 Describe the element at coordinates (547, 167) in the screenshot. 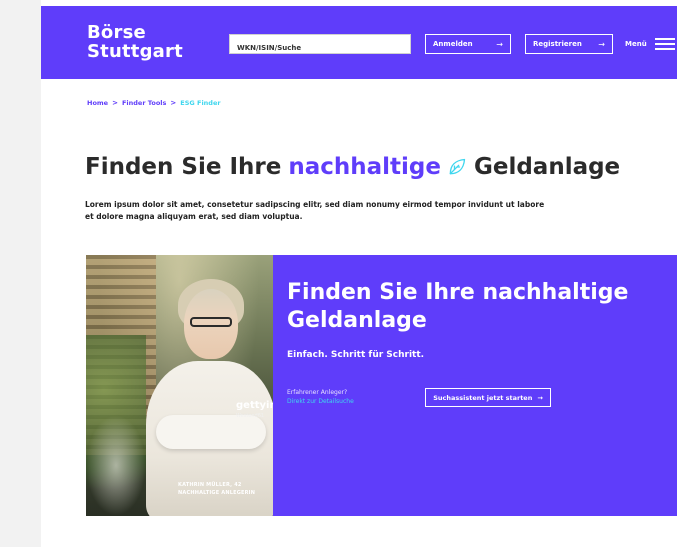

I see `title-part-2: Geldanlage` at that location.